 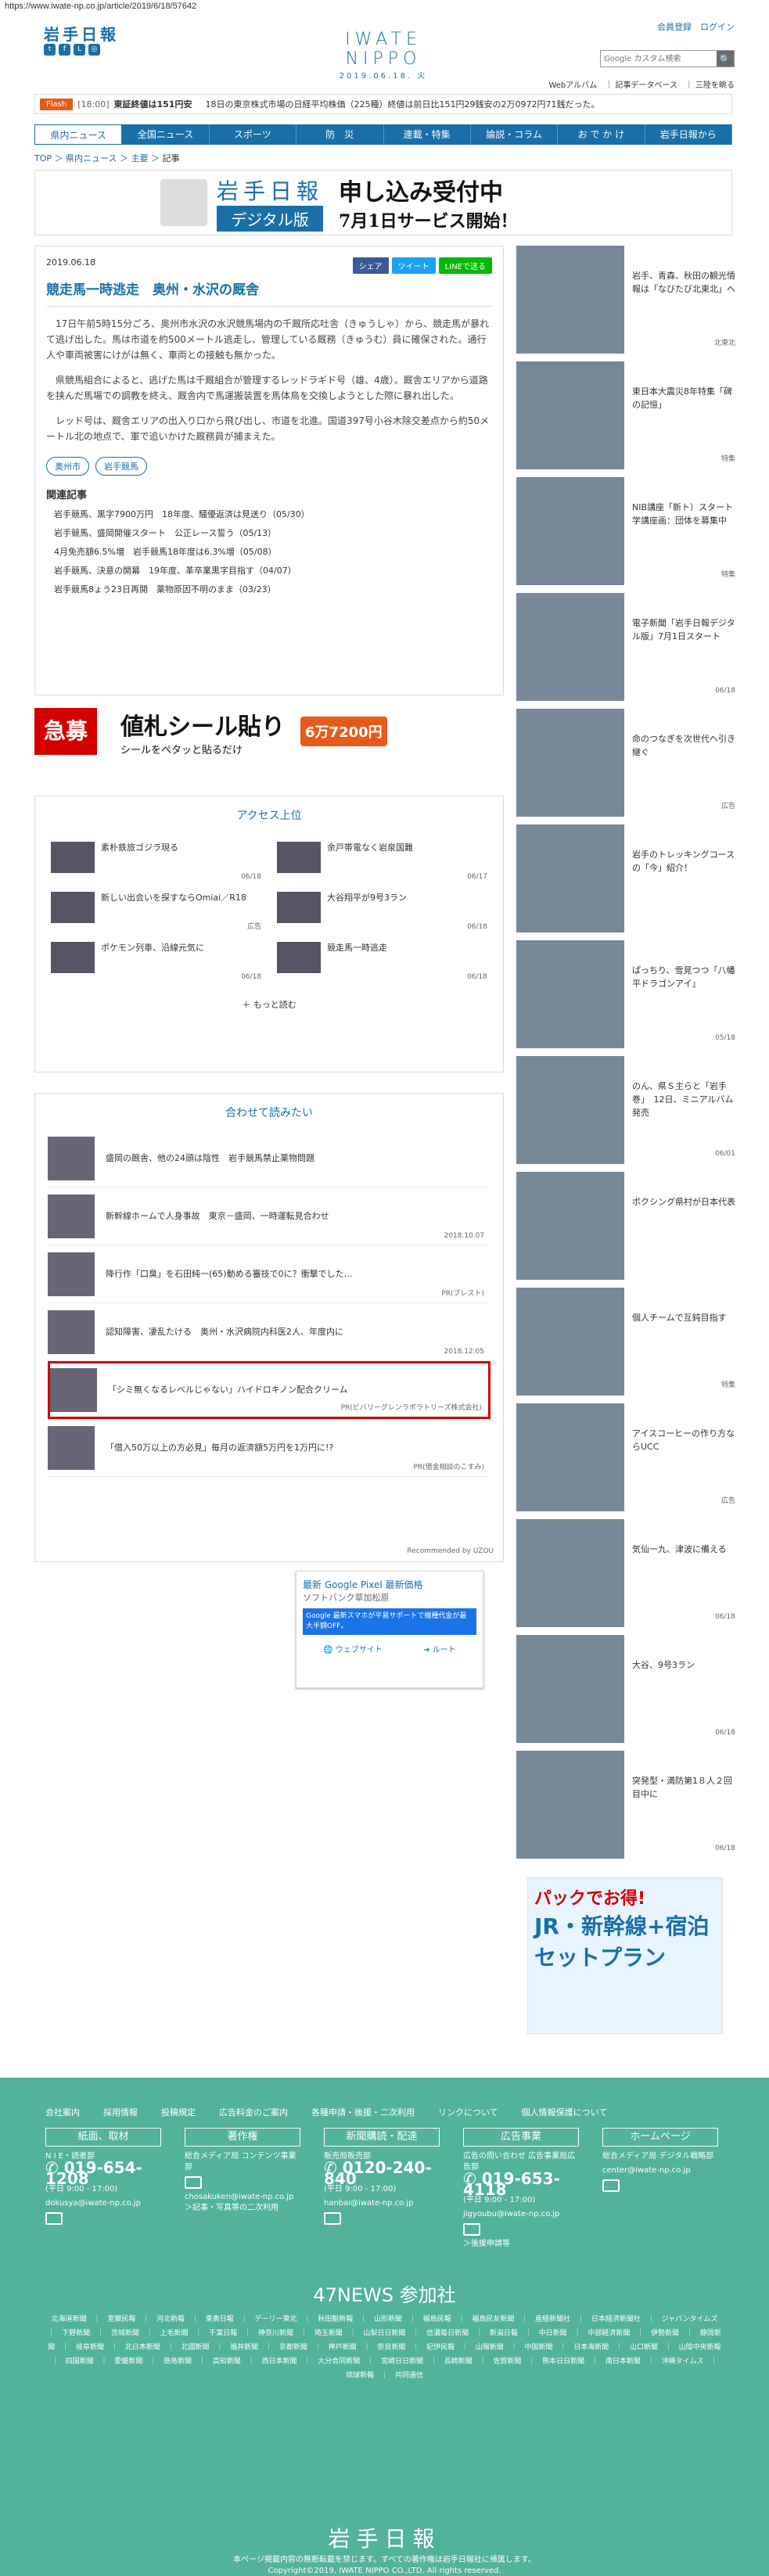 What do you see at coordinates (625, 1808) in the screenshot?
I see `sidebar-item: 突発型・満防第1８人２回目中に 06/18` at bounding box center [625, 1808].